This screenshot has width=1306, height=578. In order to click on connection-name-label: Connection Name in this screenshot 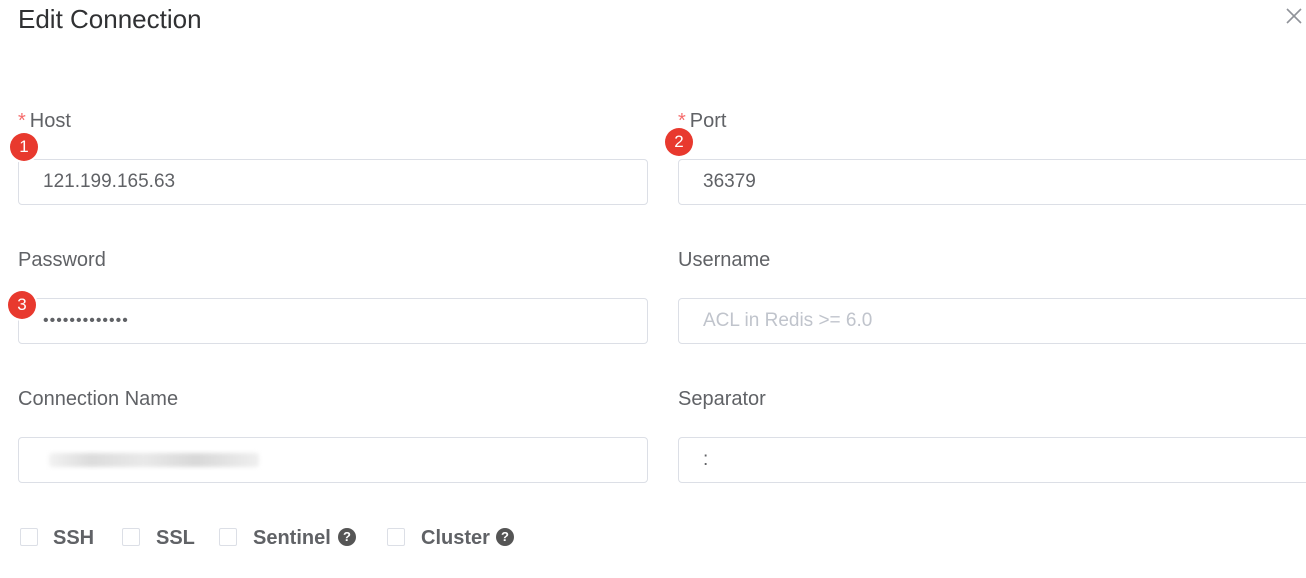, I will do `click(98, 399)`.